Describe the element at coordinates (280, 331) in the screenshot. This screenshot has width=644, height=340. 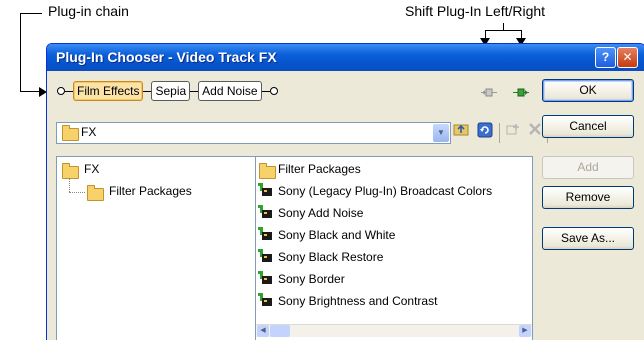
I see `scrollbar-thumb` at that location.